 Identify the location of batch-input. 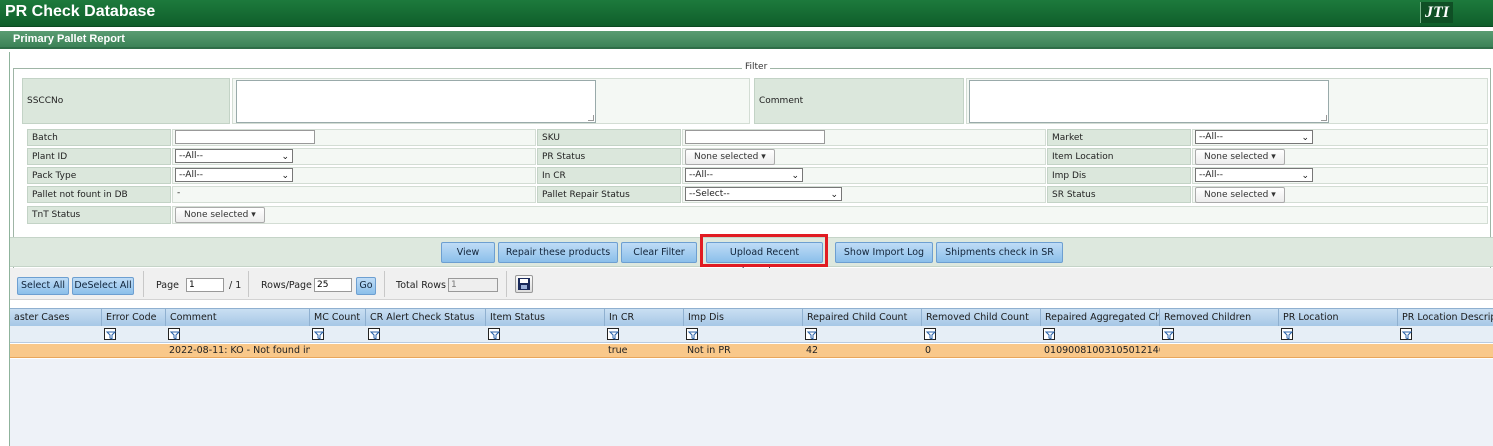
(245, 137).